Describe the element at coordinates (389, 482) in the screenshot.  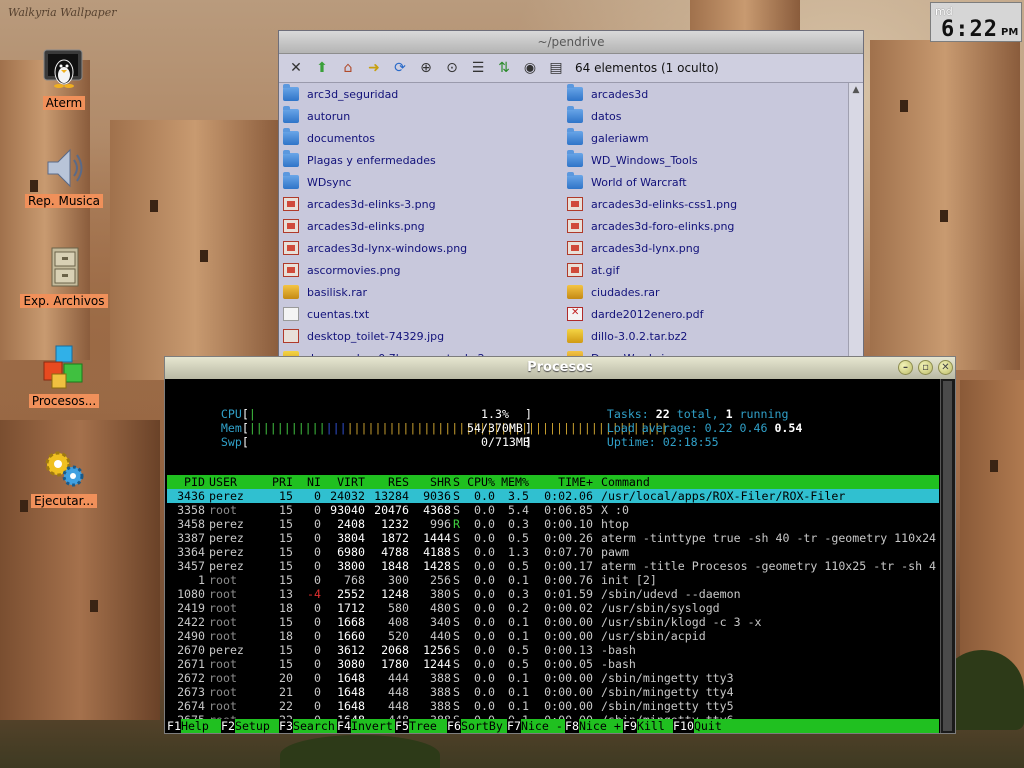
I see `column-header-res: RES` at that location.